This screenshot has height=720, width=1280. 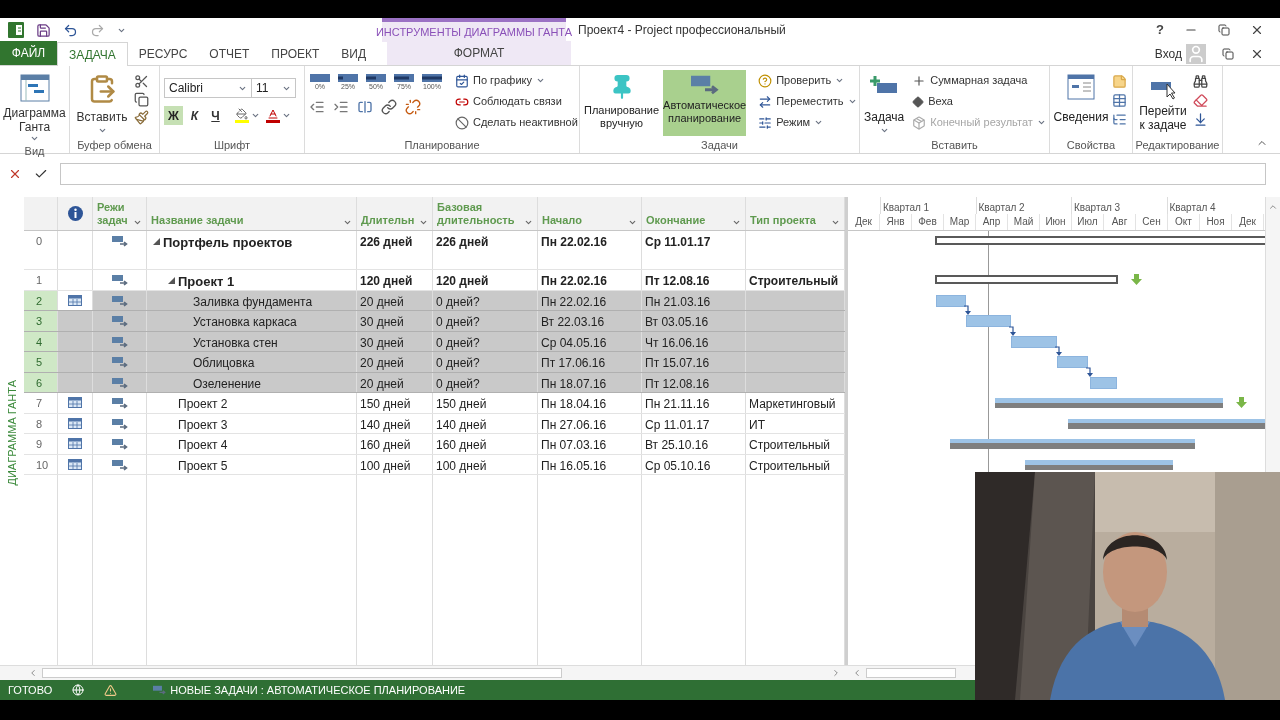 I want to click on confirm-icon, so click(x=41, y=174).